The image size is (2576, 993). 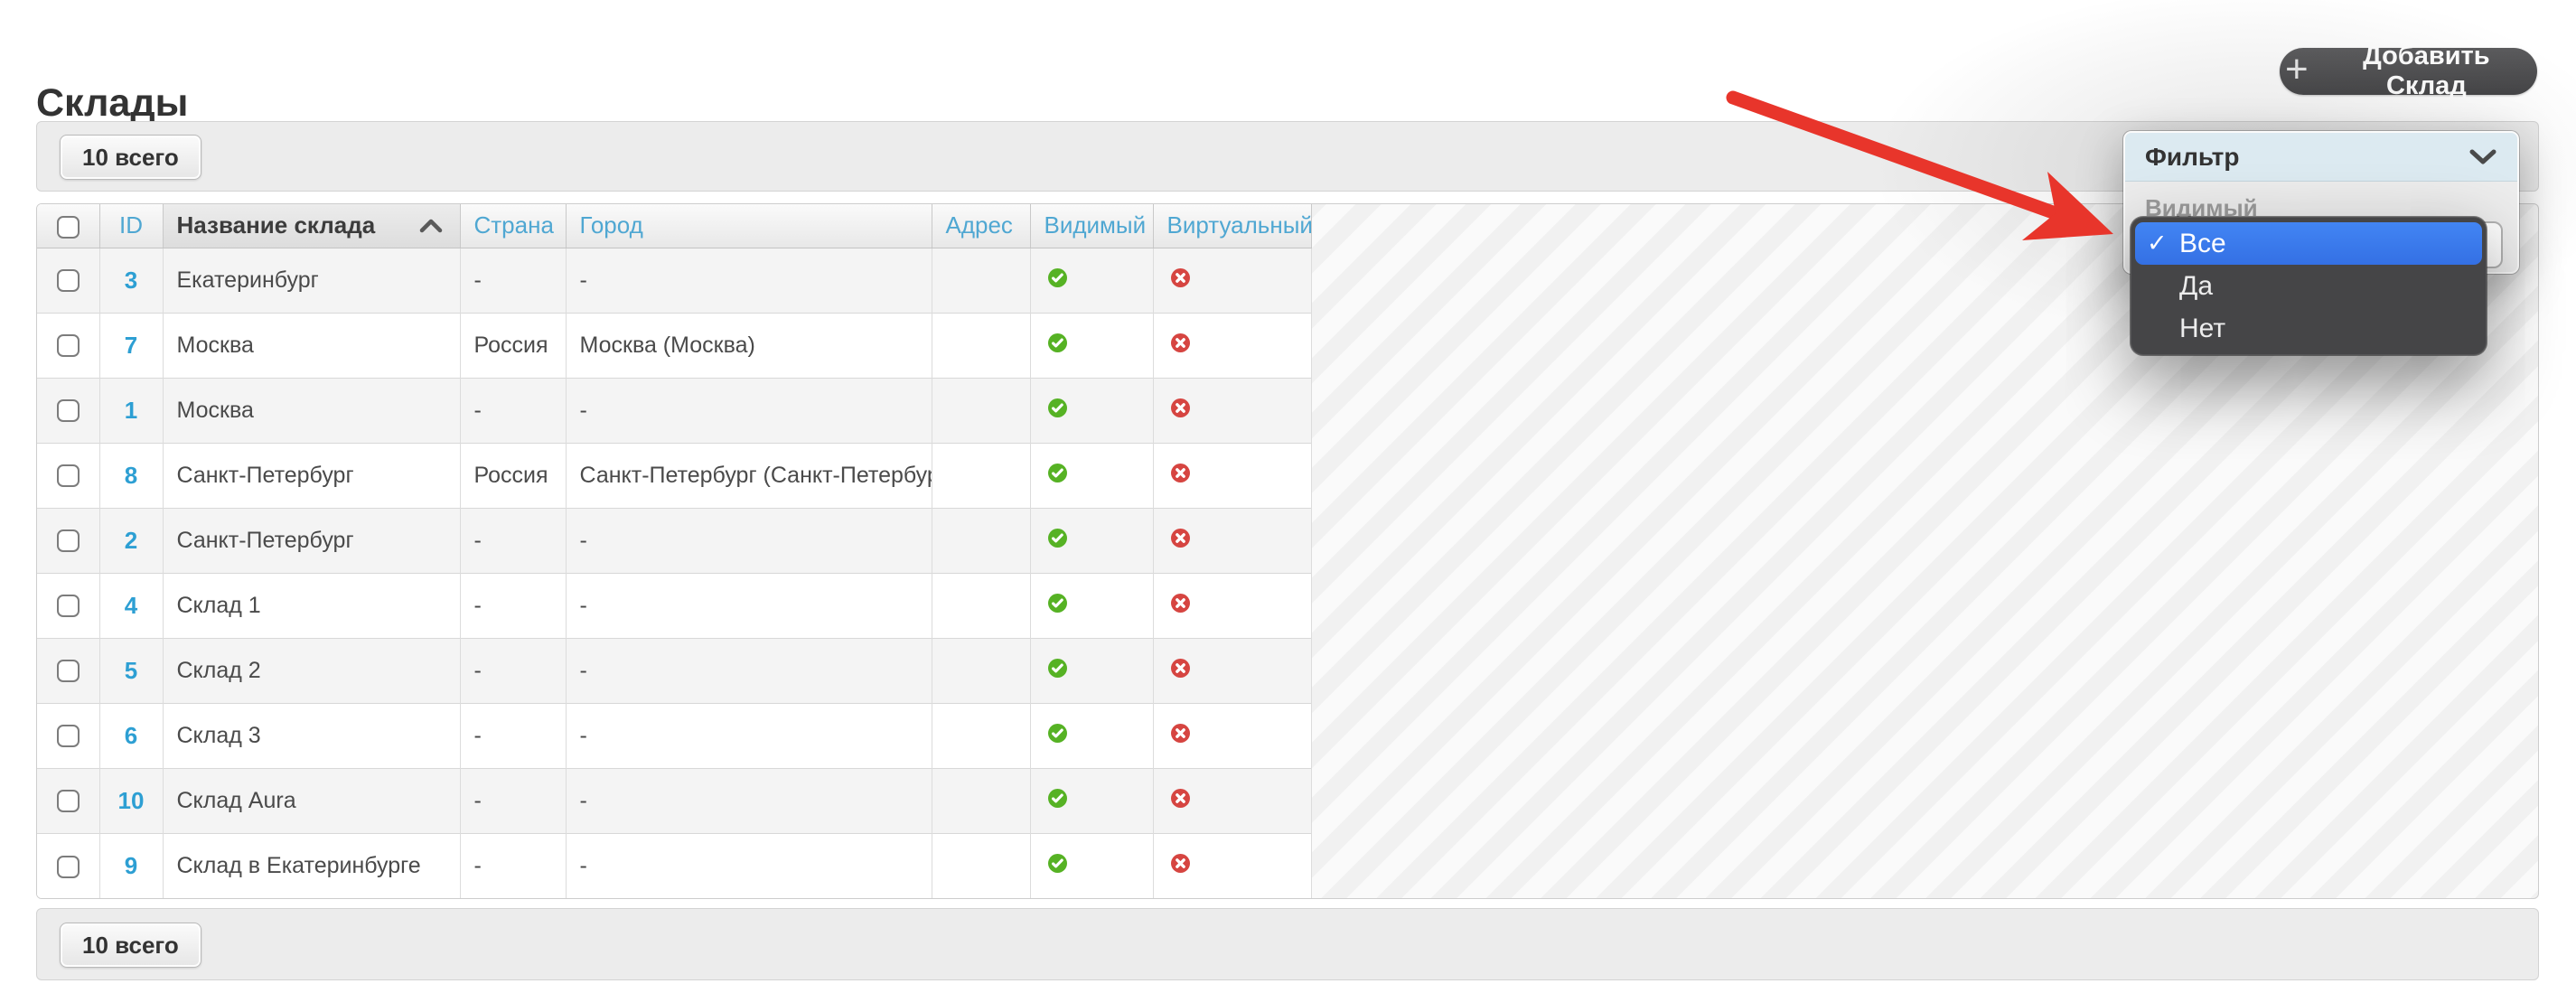 I want to click on column-header-city: Город, so click(x=749, y=226).